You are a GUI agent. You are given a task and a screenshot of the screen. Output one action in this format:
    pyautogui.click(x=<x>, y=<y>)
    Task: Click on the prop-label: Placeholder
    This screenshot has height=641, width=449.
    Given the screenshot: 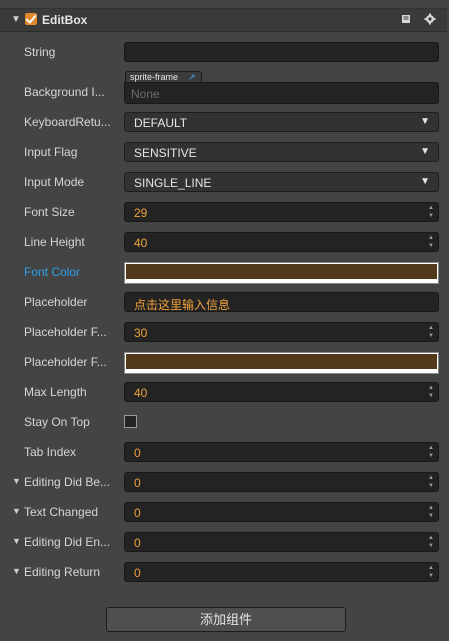 What is the action you would take?
    pyautogui.click(x=56, y=302)
    